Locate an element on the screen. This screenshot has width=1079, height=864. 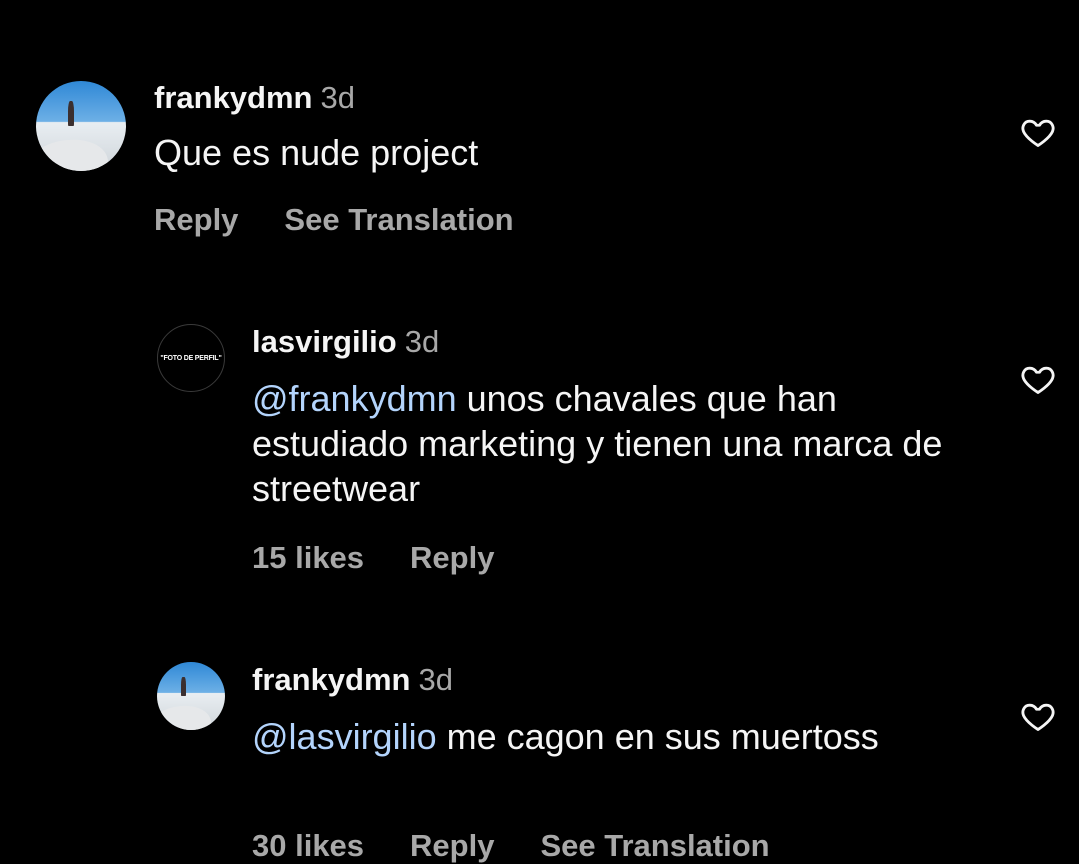
username: lasvirgilio is located at coordinates (324, 341).